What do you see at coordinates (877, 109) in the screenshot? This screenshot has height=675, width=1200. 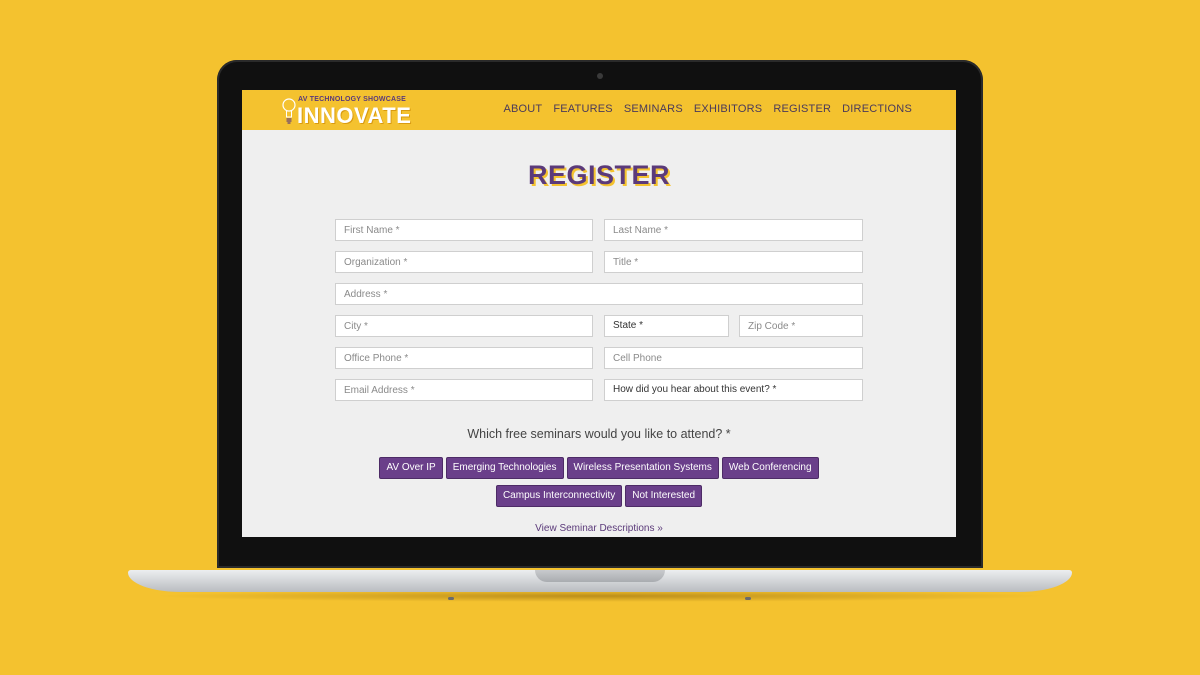 I see `nav-directions: DIRECTIONS` at bounding box center [877, 109].